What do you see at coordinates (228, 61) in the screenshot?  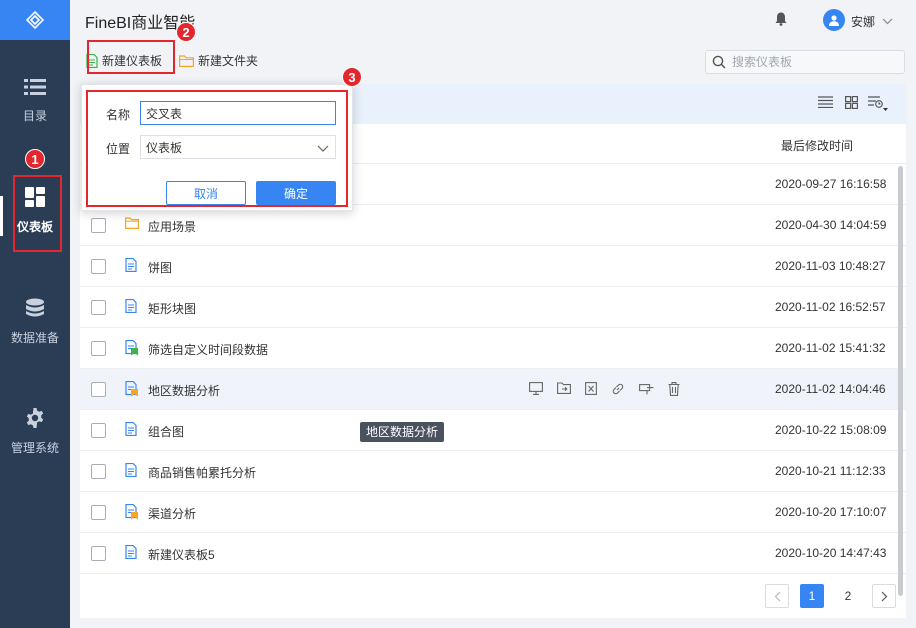 I see `new-folder-label: 新建文件夹` at bounding box center [228, 61].